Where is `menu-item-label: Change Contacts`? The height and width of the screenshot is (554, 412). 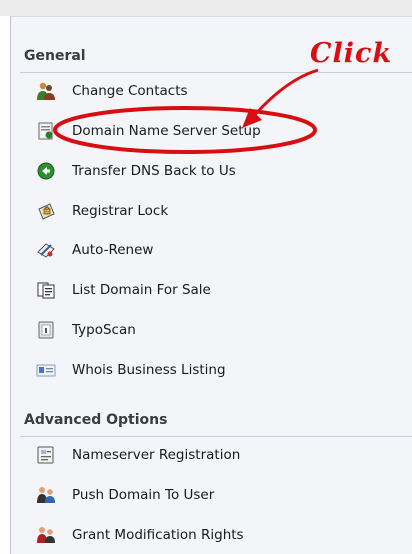 menu-item-label: Change Contacts is located at coordinates (130, 91).